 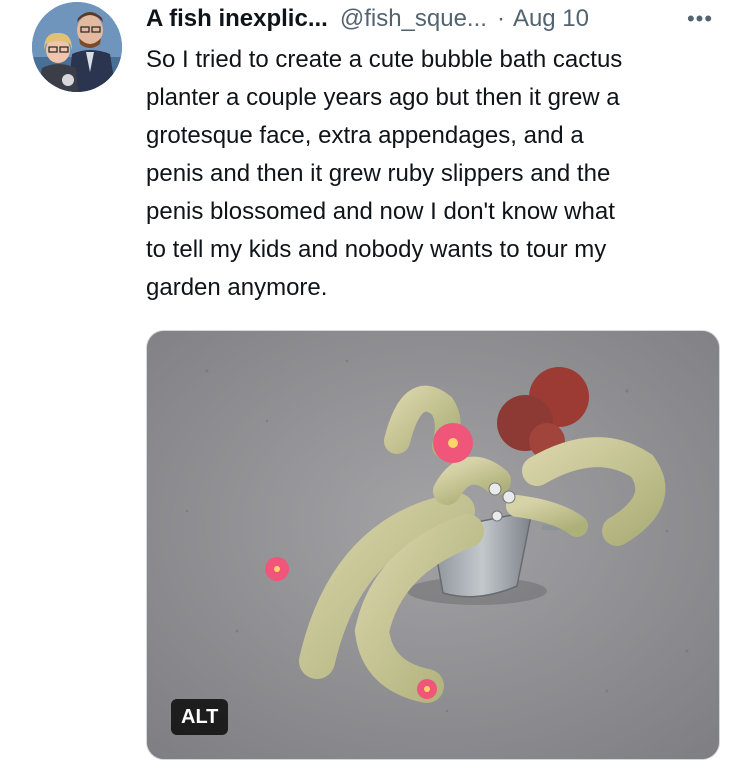 I want to click on more-horizontal-icon: •••, so click(x=700, y=19).